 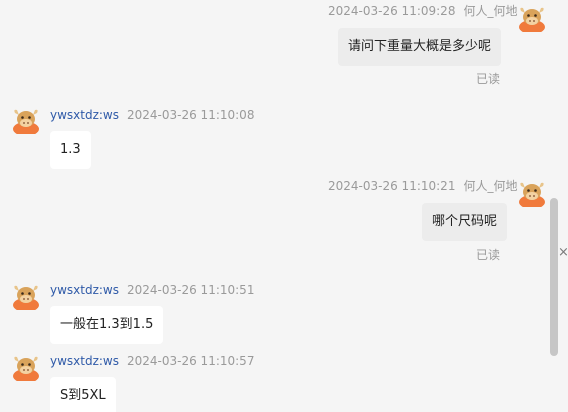 What do you see at coordinates (107, 325) in the screenshot?
I see `message-bubble: 一般在1.3到1.5` at bounding box center [107, 325].